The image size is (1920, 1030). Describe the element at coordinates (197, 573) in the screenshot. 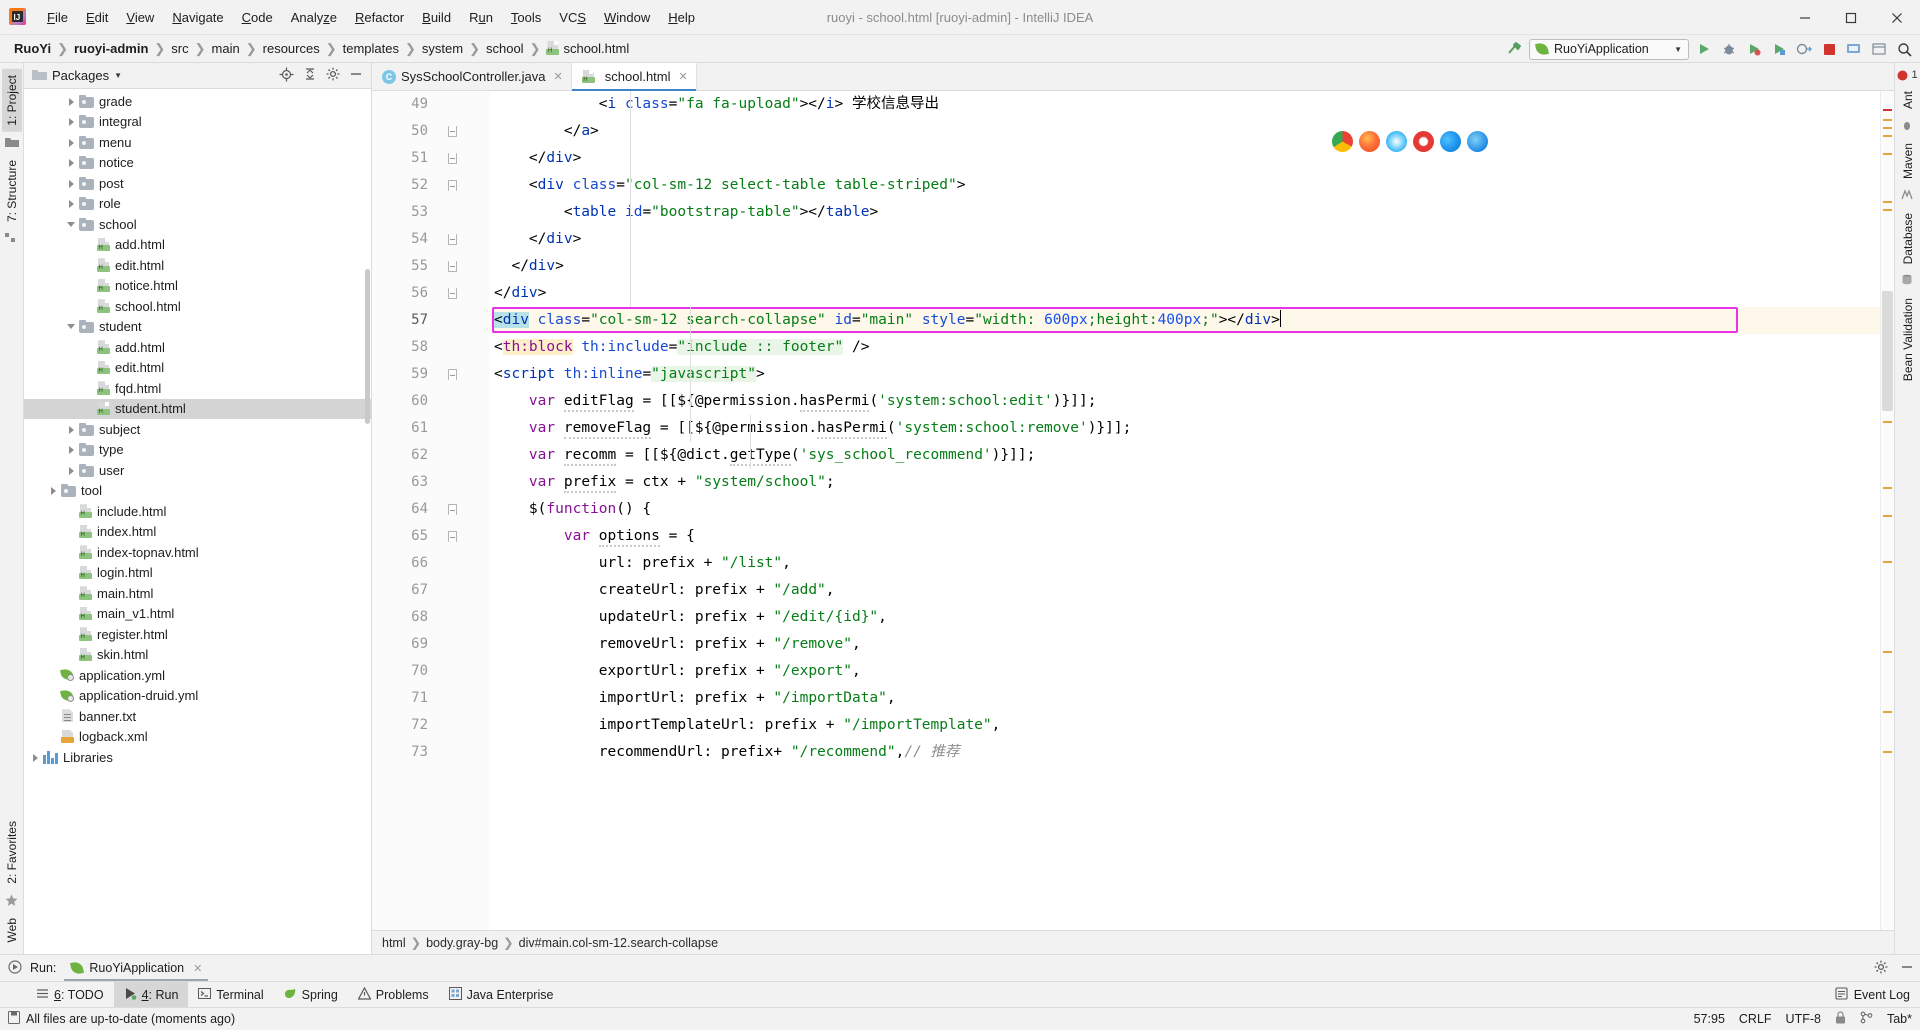

I see `tree-item-login-html: Hlogin.html` at that location.